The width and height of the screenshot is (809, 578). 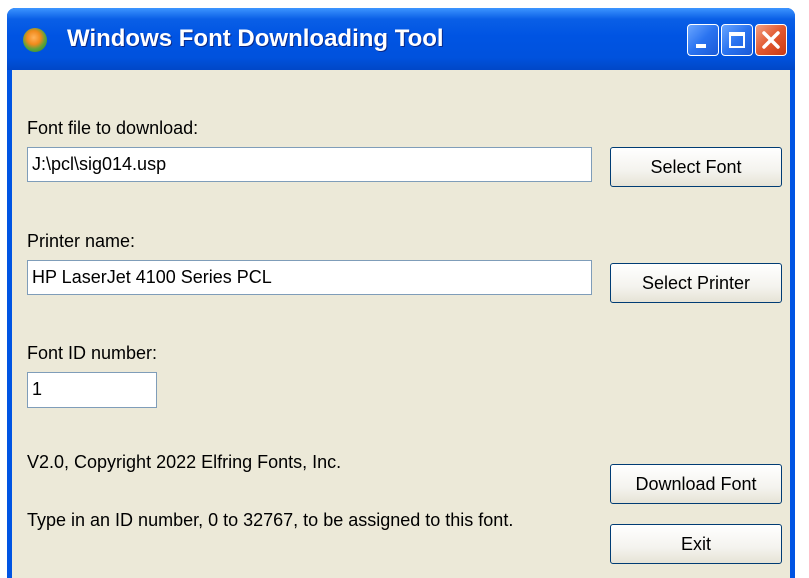 I want to click on maximize-button, so click(x=737, y=40).